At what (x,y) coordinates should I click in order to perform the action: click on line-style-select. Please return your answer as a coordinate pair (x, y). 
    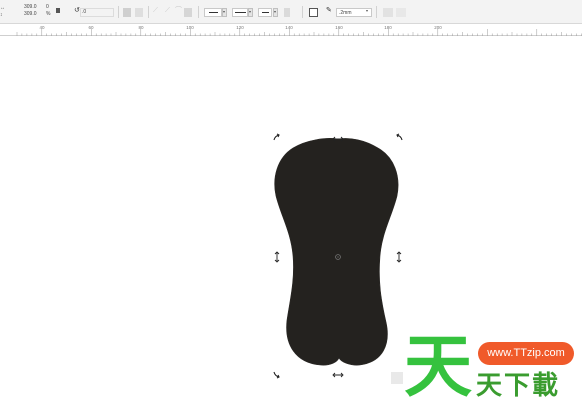
    Looking at the image, I should click on (240, 12).